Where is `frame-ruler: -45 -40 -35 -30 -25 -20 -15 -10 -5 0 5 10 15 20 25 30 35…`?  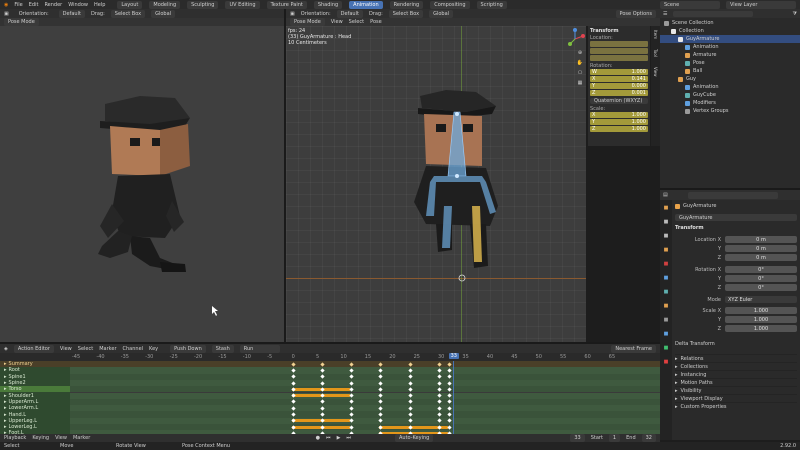
frame-ruler: -45 -40 -35 -30 -25 -20 -15 -10 -5 0 5 10 15 20 25 30 35… is located at coordinates (330, 357).